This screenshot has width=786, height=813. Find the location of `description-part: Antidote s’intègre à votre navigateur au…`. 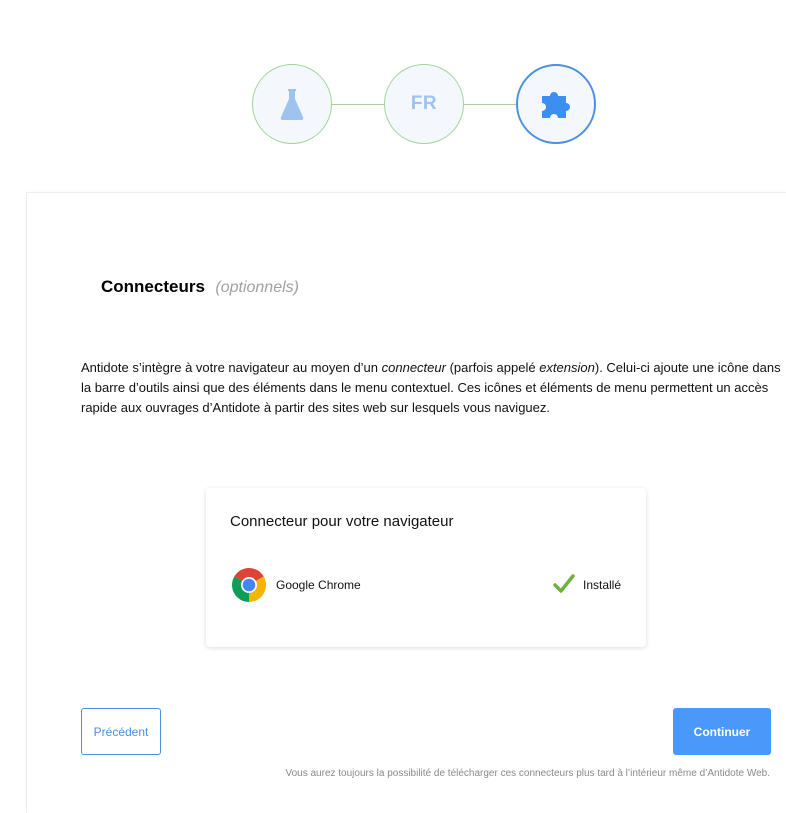

description-part: Antidote s’intègre à votre navigateur au… is located at coordinates (231, 367).